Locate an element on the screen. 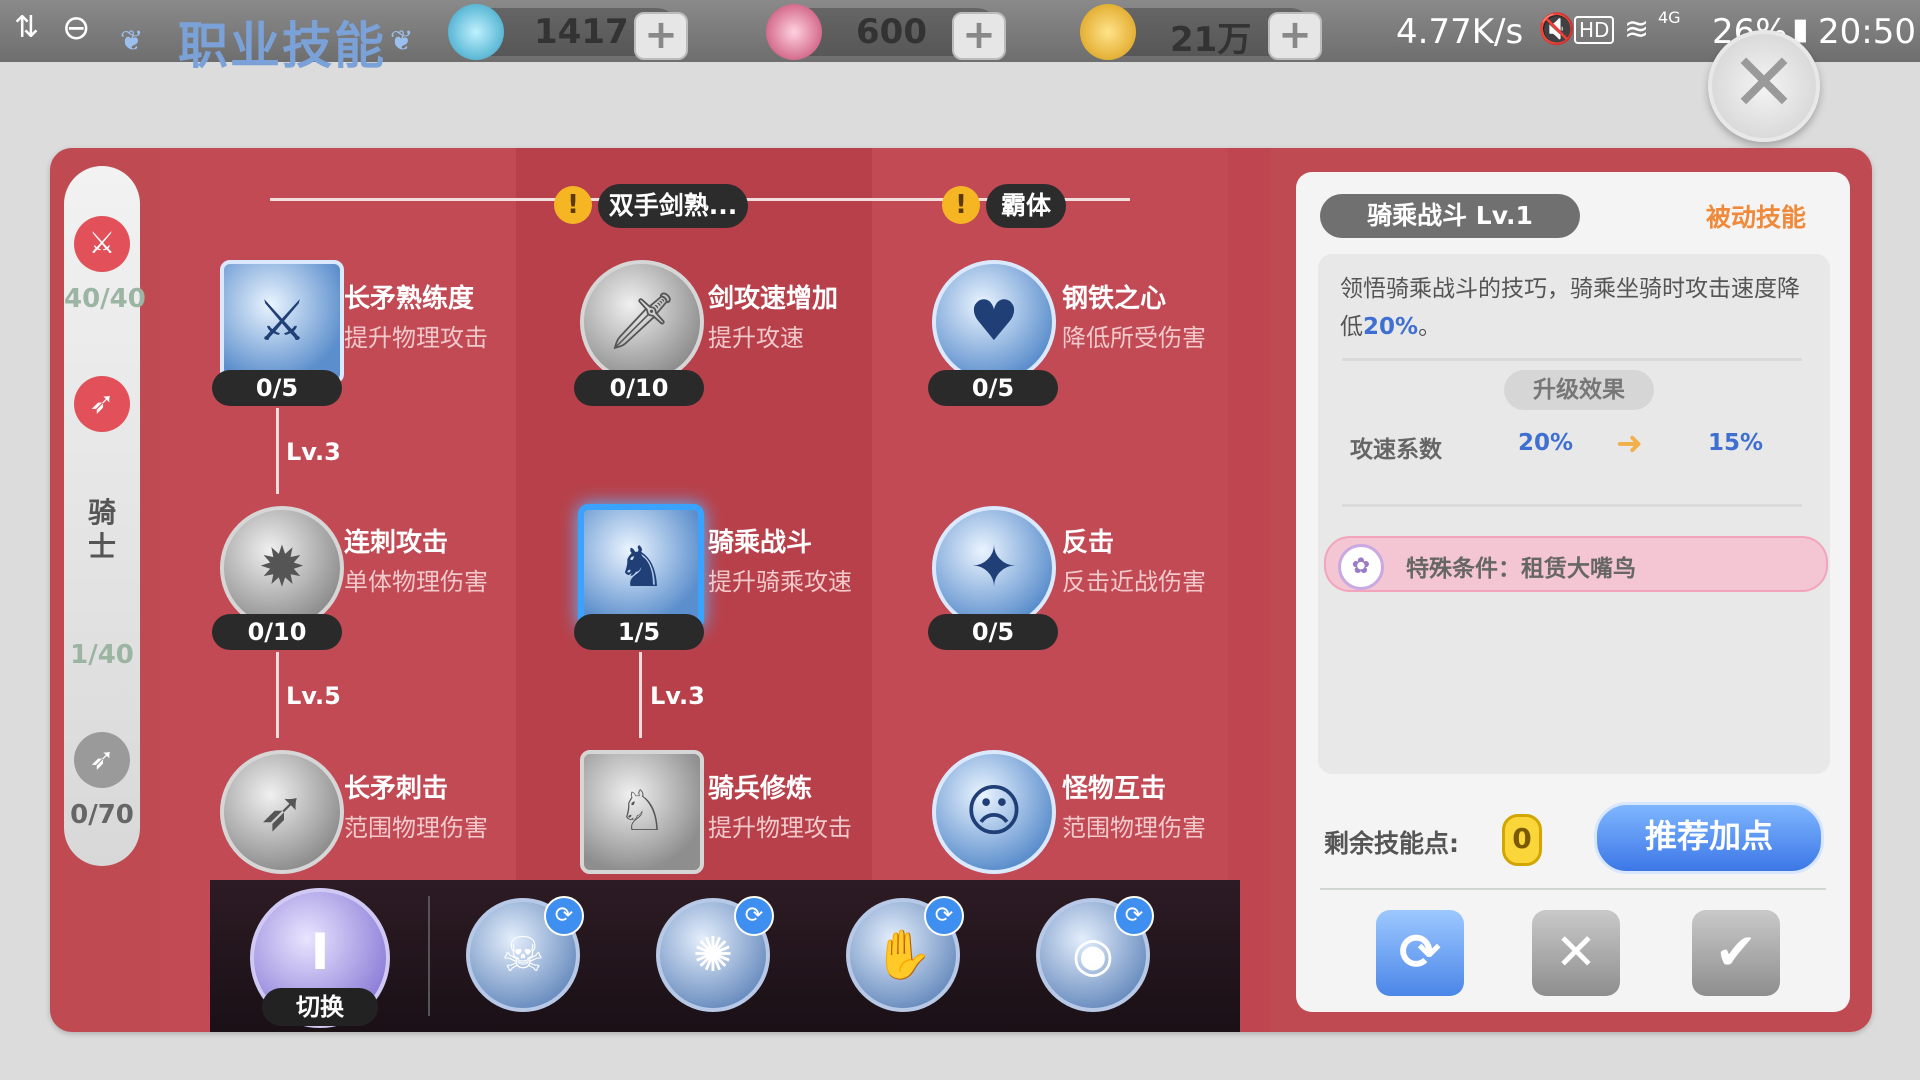 This screenshot has width=1920, height=1080. switch-label: 切换 is located at coordinates (320, 1007).